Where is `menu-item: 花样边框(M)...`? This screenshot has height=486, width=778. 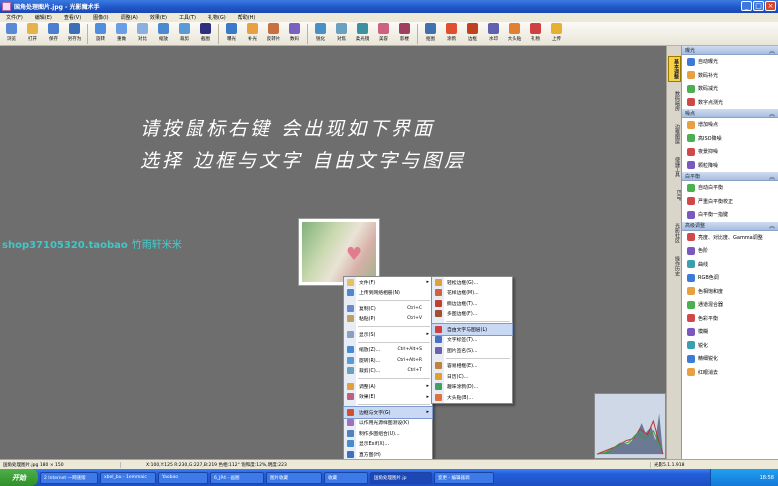 menu-item: 花样边框(M)... is located at coordinates (472, 293).